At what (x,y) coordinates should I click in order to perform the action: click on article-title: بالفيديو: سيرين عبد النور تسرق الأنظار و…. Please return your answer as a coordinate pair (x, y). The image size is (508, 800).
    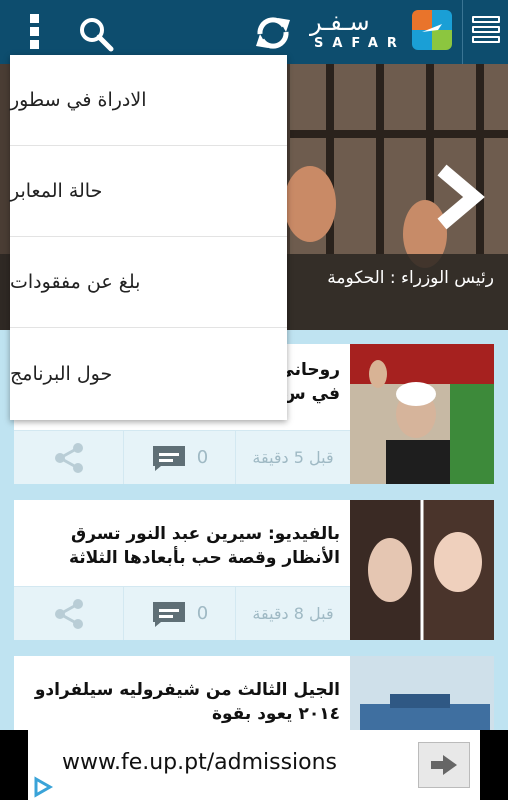
    Looking at the image, I should click on (204, 546).